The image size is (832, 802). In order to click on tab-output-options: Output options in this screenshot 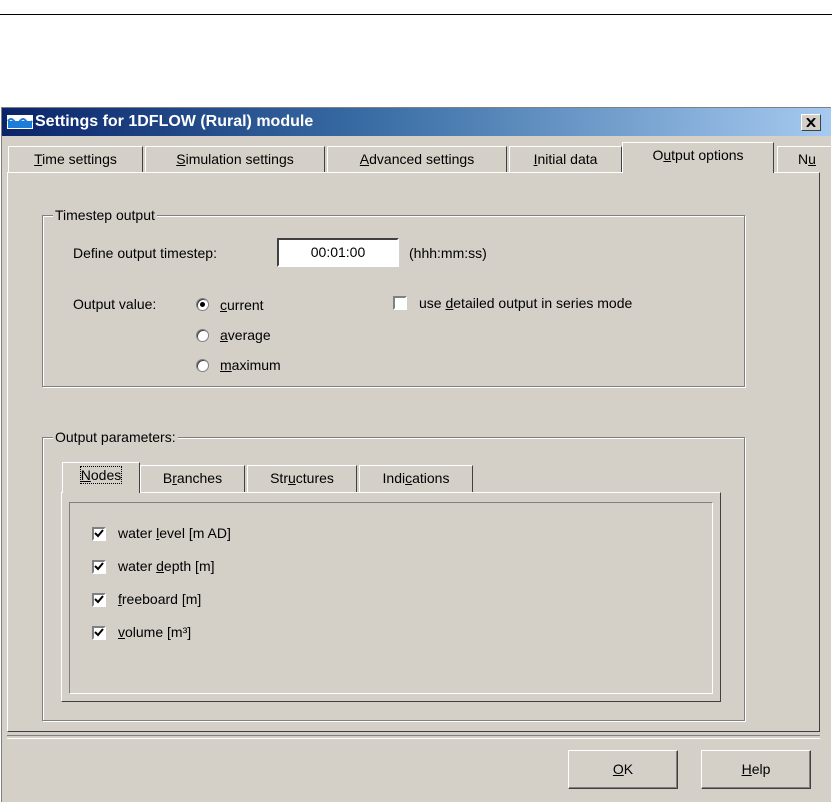, I will do `click(698, 157)`.